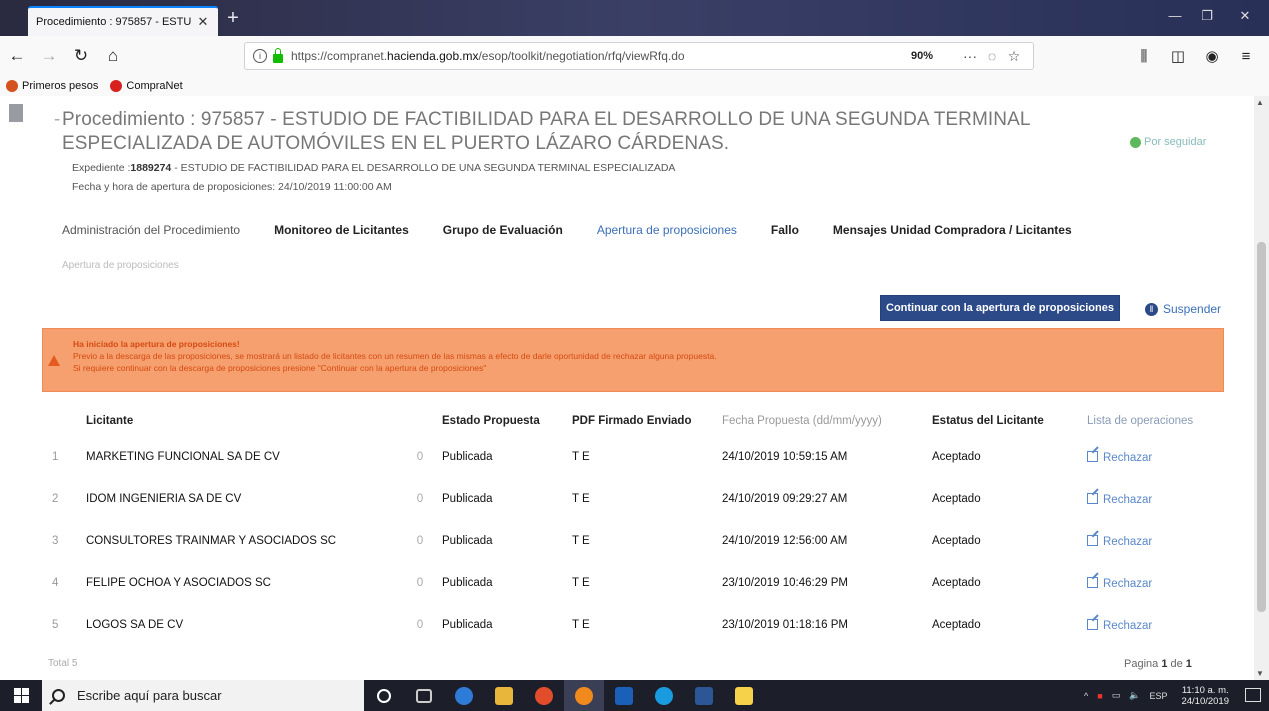  I want to click on language-indicator: ESP, so click(1158, 696).